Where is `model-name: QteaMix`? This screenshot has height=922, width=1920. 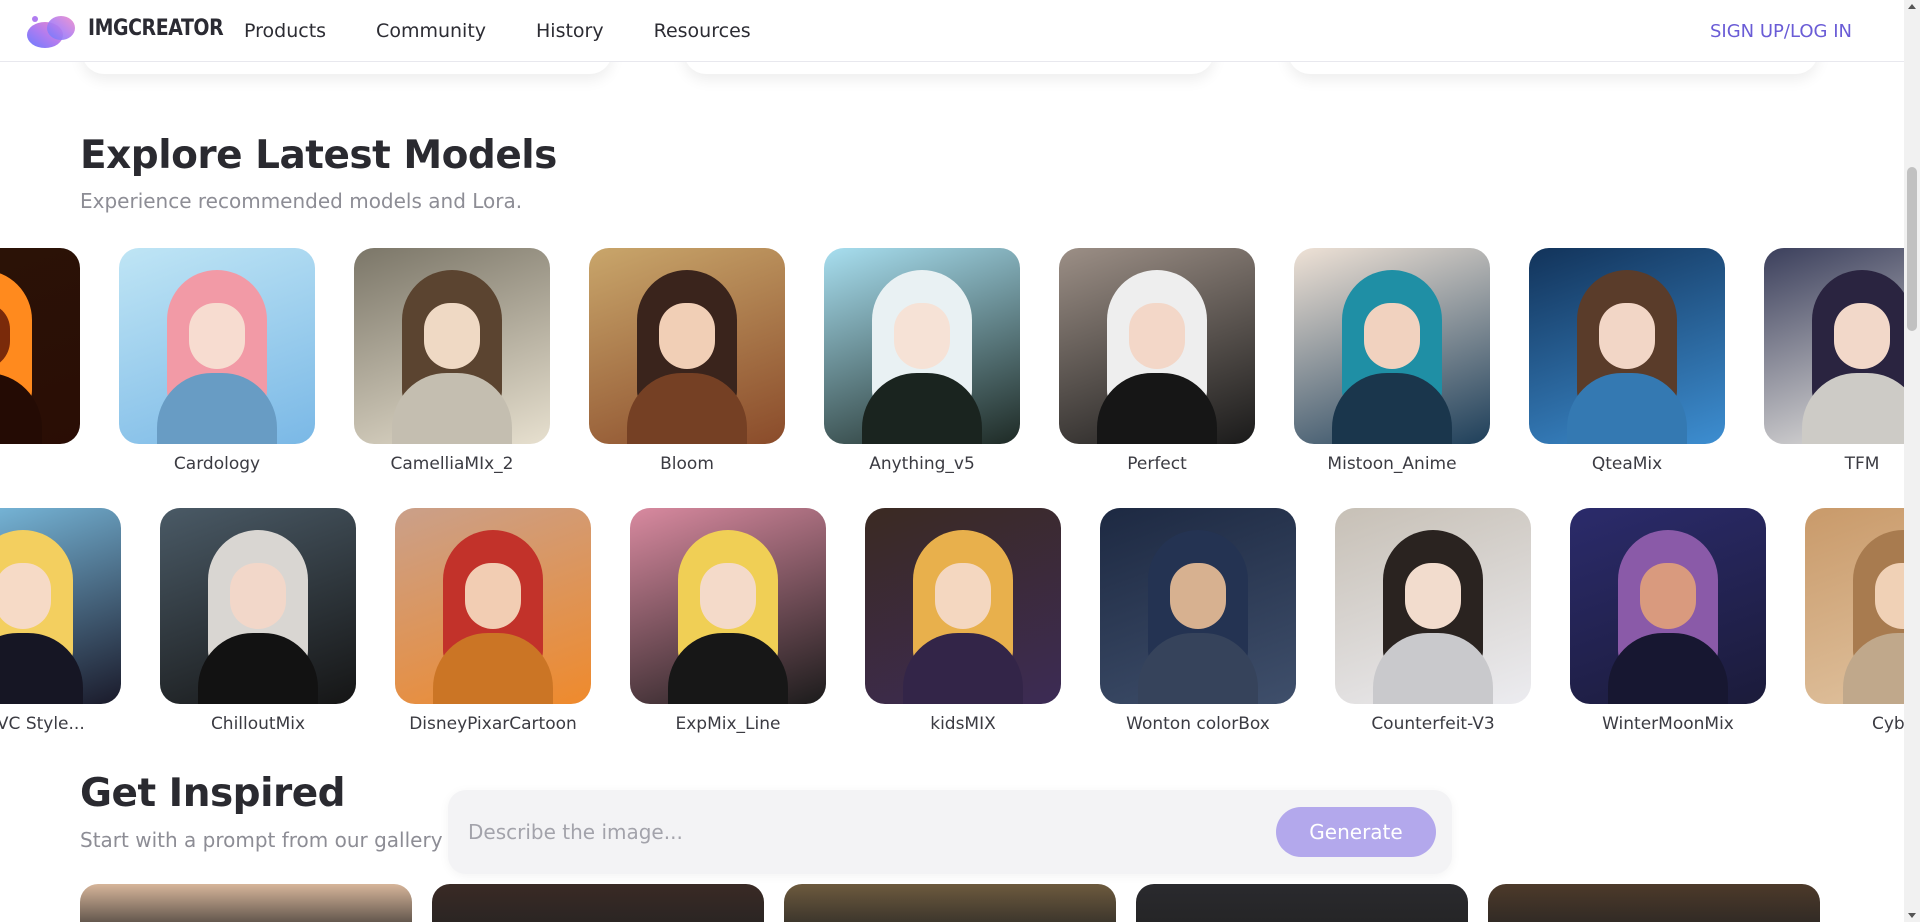
model-name: QteaMix is located at coordinates (1627, 464).